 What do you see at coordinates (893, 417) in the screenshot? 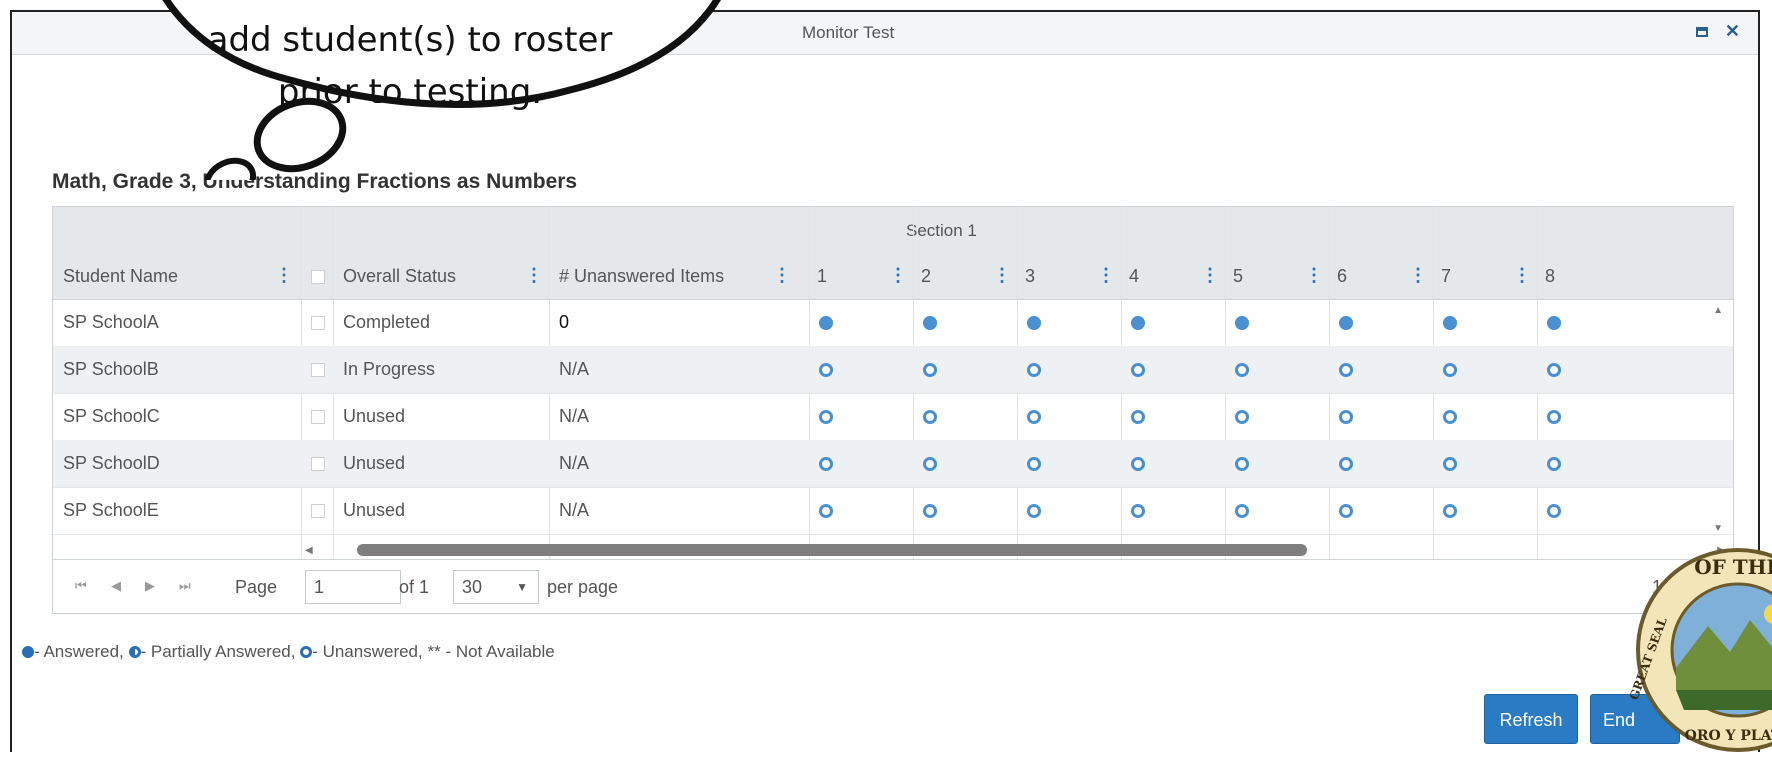
I see `table-row: SP SchoolC Unused N/A` at bounding box center [893, 417].